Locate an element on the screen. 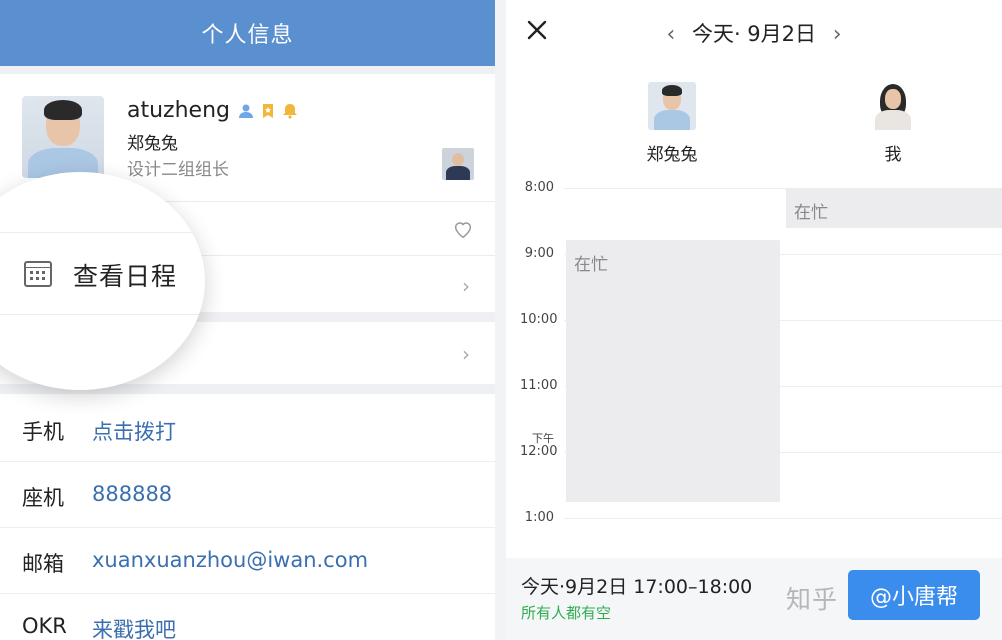  bookmark-star-icon is located at coordinates (268, 110).